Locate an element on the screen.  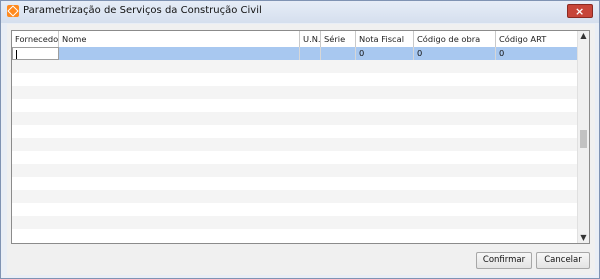
column-header-codigo-obra: Código de obra is located at coordinates (455, 39).